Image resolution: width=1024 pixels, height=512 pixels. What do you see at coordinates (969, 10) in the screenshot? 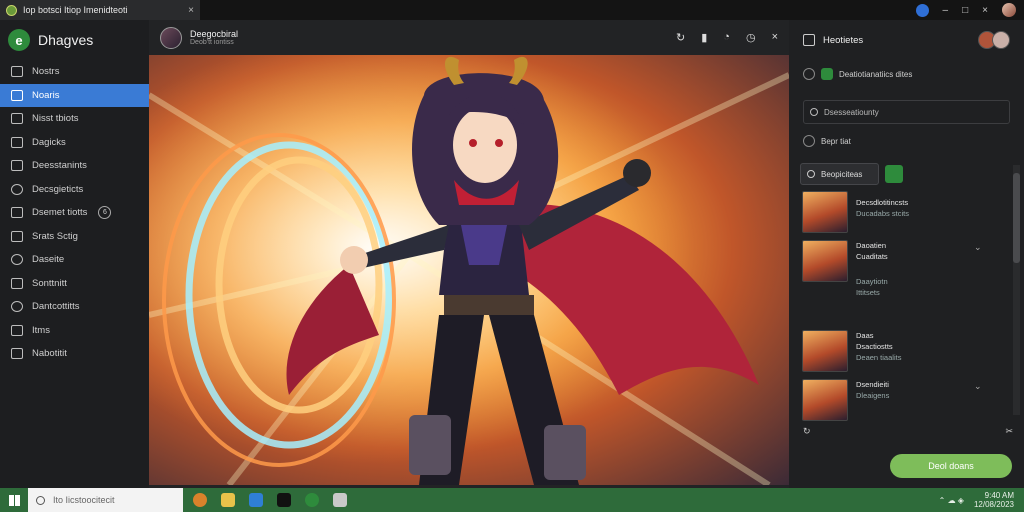
I see `window-controls: – □ ×` at bounding box center [969, 10].